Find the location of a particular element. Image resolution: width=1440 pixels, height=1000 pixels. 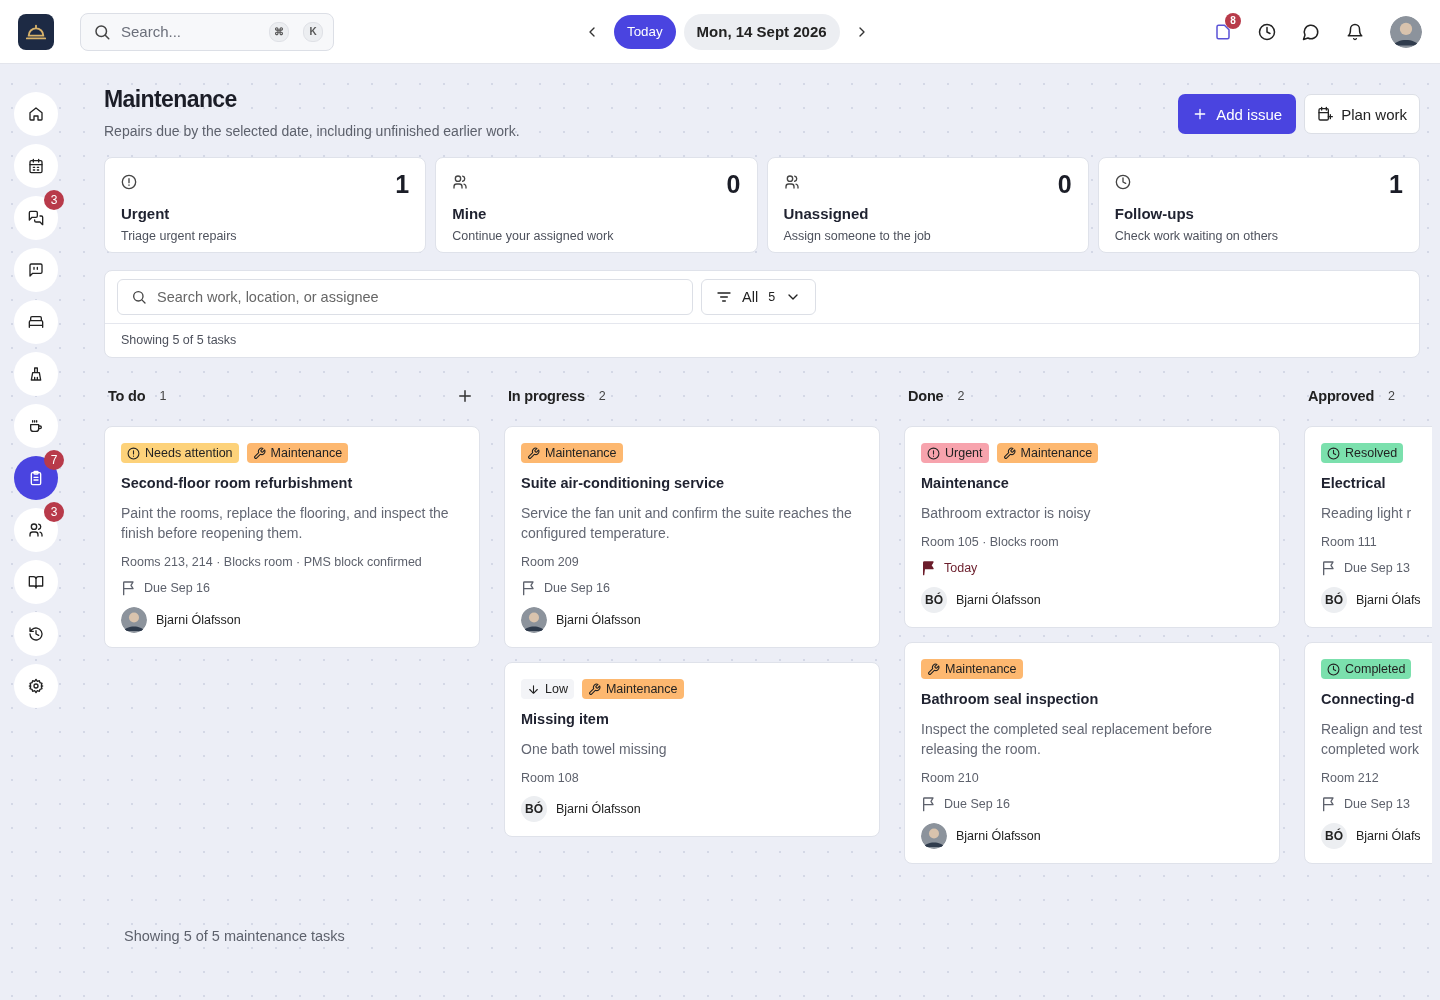

task-description: Paint the rooms, replace the flooring, and inspect the finish before reopening them. is located at coordinates (285, 523).